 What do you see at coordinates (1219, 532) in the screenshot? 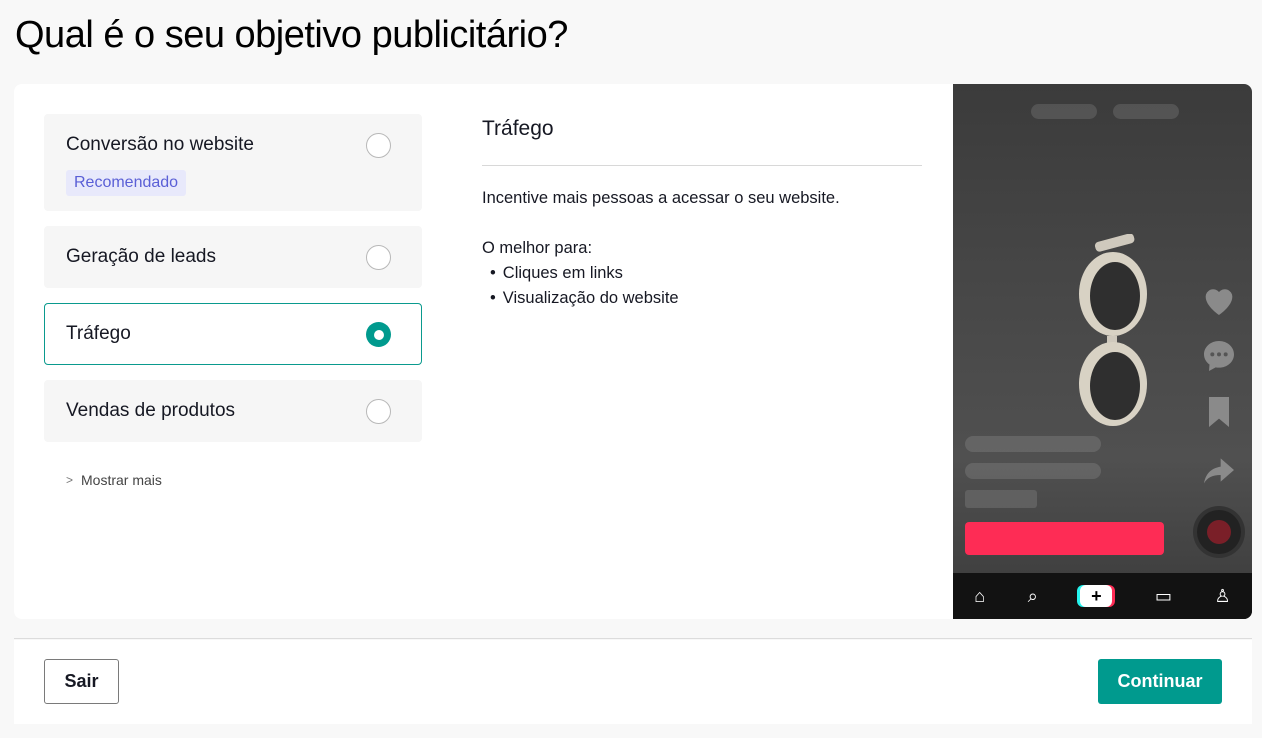
I see `music-disc-icon` at bounding box center [1219, 532].